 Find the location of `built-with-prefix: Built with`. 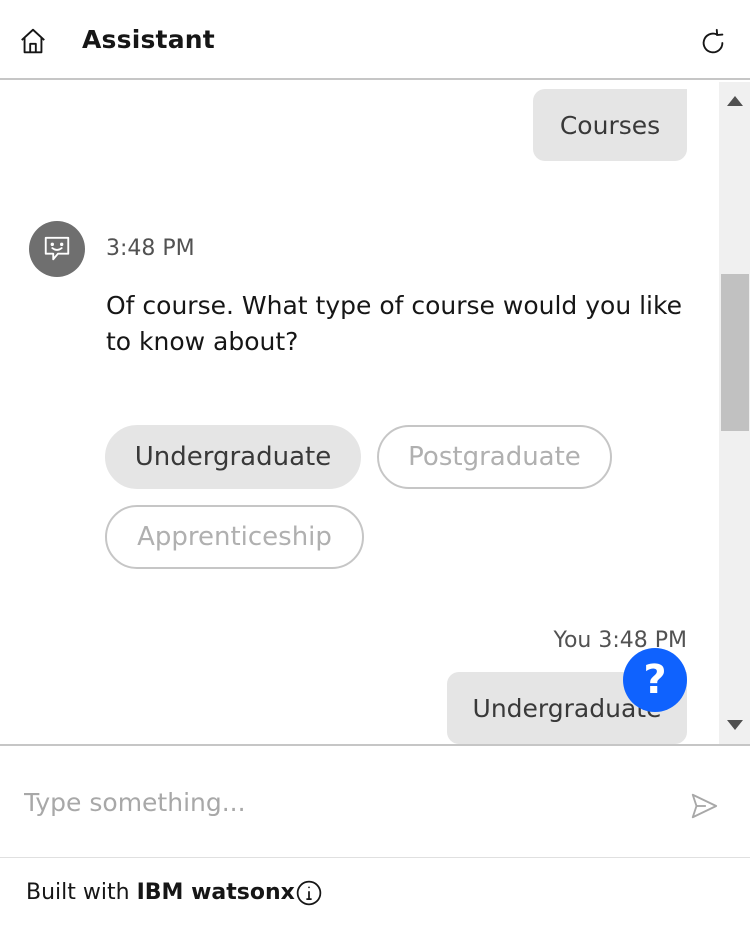

built-with-prefix: Built with is located at coordinates (78, 892).